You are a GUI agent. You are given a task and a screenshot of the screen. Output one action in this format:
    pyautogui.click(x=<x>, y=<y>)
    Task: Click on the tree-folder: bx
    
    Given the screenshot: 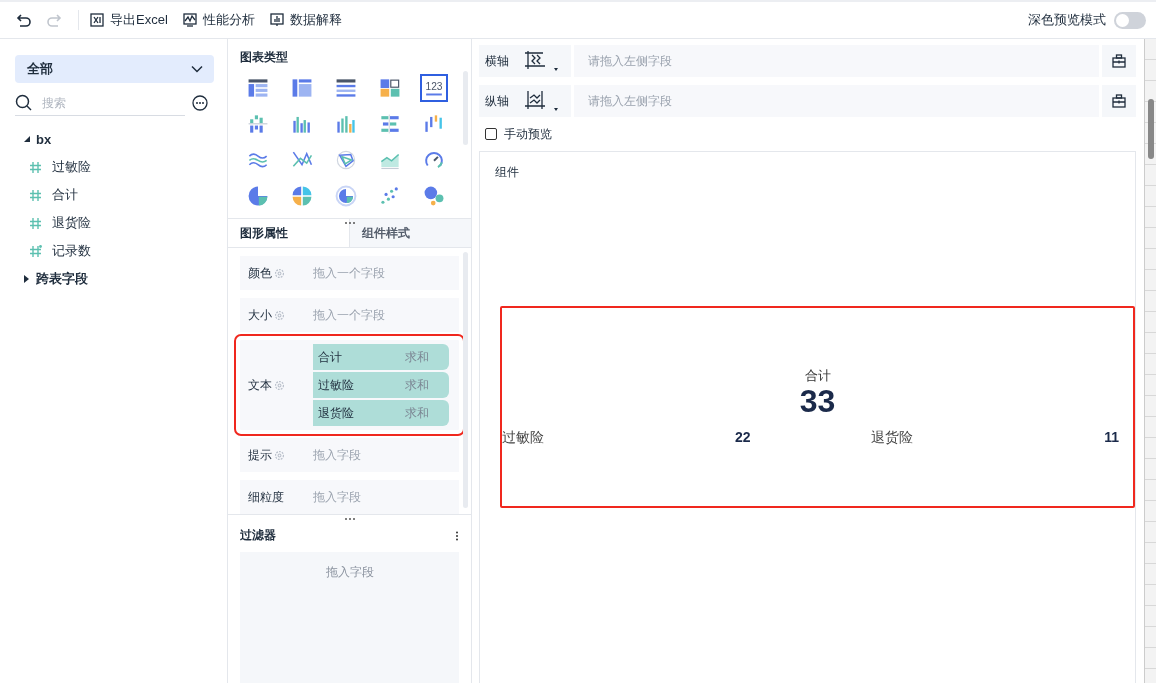 What is the action you would take?
    pyautogui.click(x=115, y=139)
    